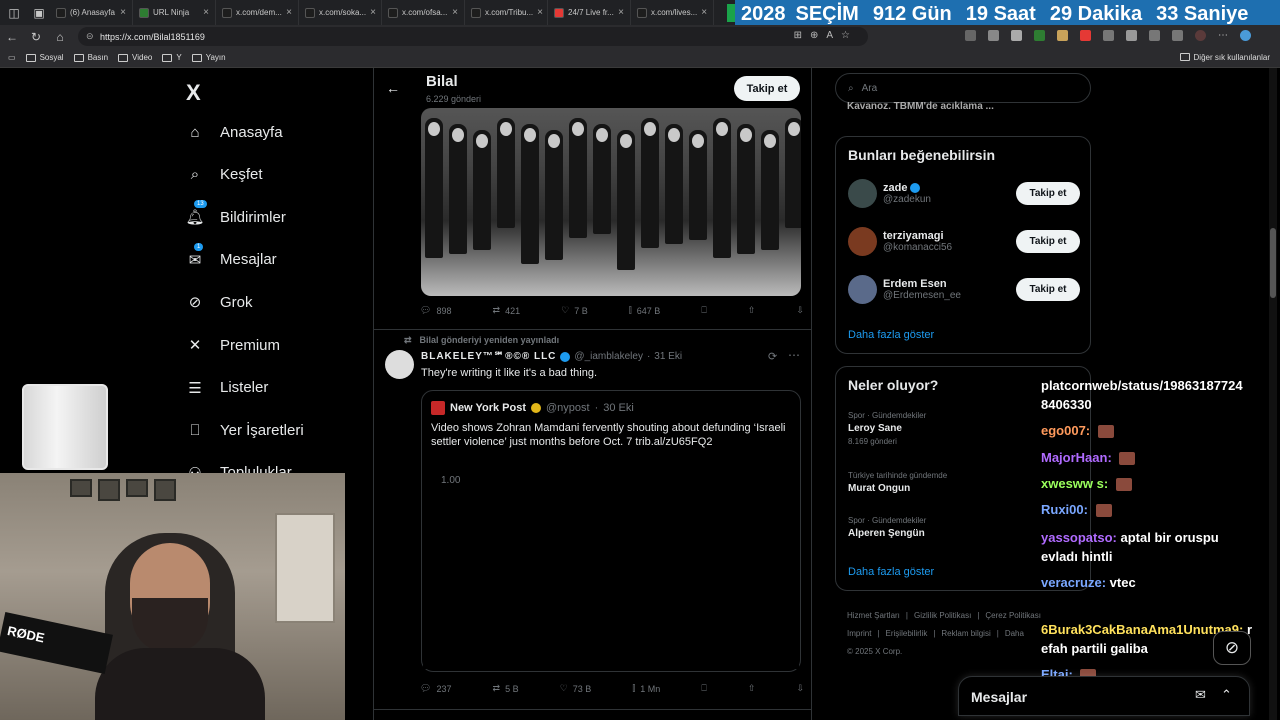  What do you see at coordinates (224, 175) in the screenshot?
I see `sidebar-item-ke-fet: ⌕ Keşfet` at bounding box center [224, 175].